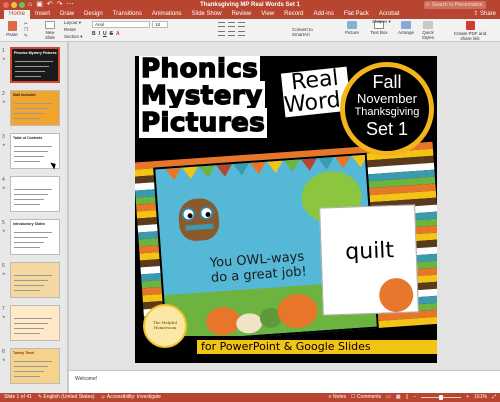 Image resolution: width=500 pixels, height=402 pixels. What do you see at coordinates (207, 14) in the screenshot?
I see `tab-slide-show: Slide Show` at bounding box center [207, 14].